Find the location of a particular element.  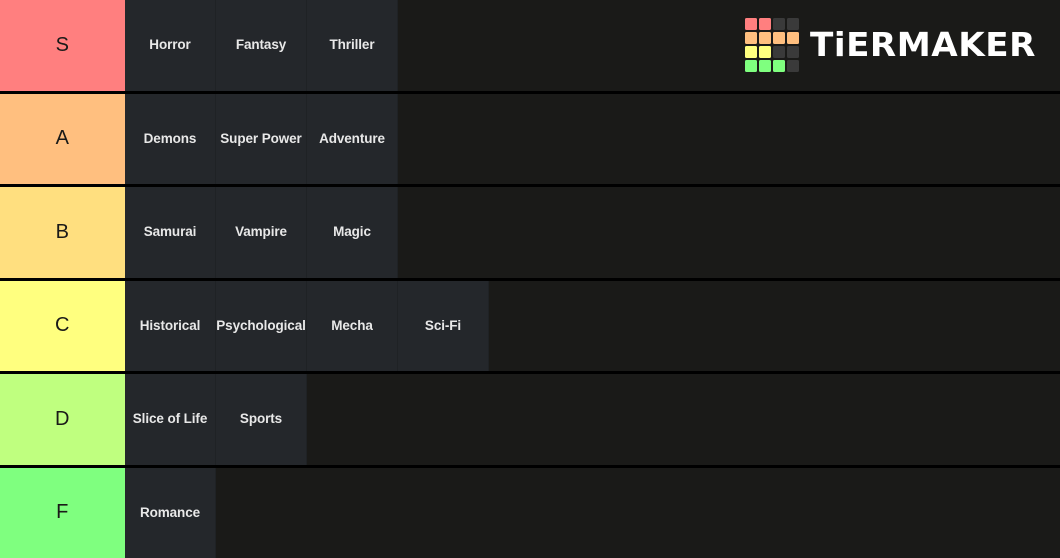

tier-item: Mecha is located at coordinates (352, 325).